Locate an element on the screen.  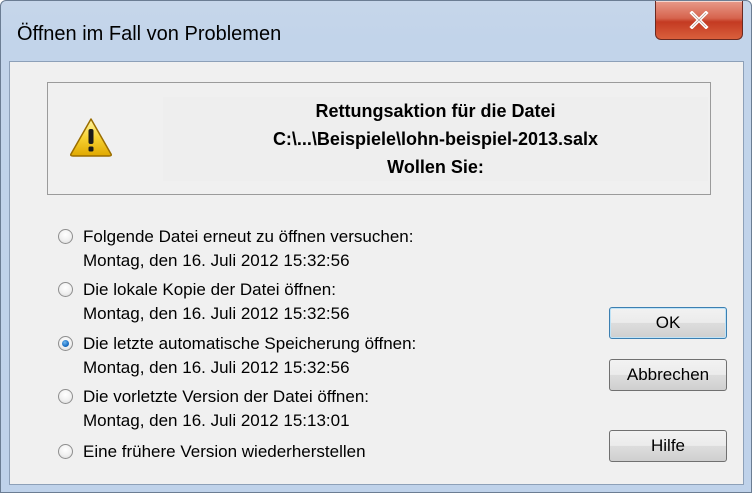
close-icon is located at coordinates (699, 20).